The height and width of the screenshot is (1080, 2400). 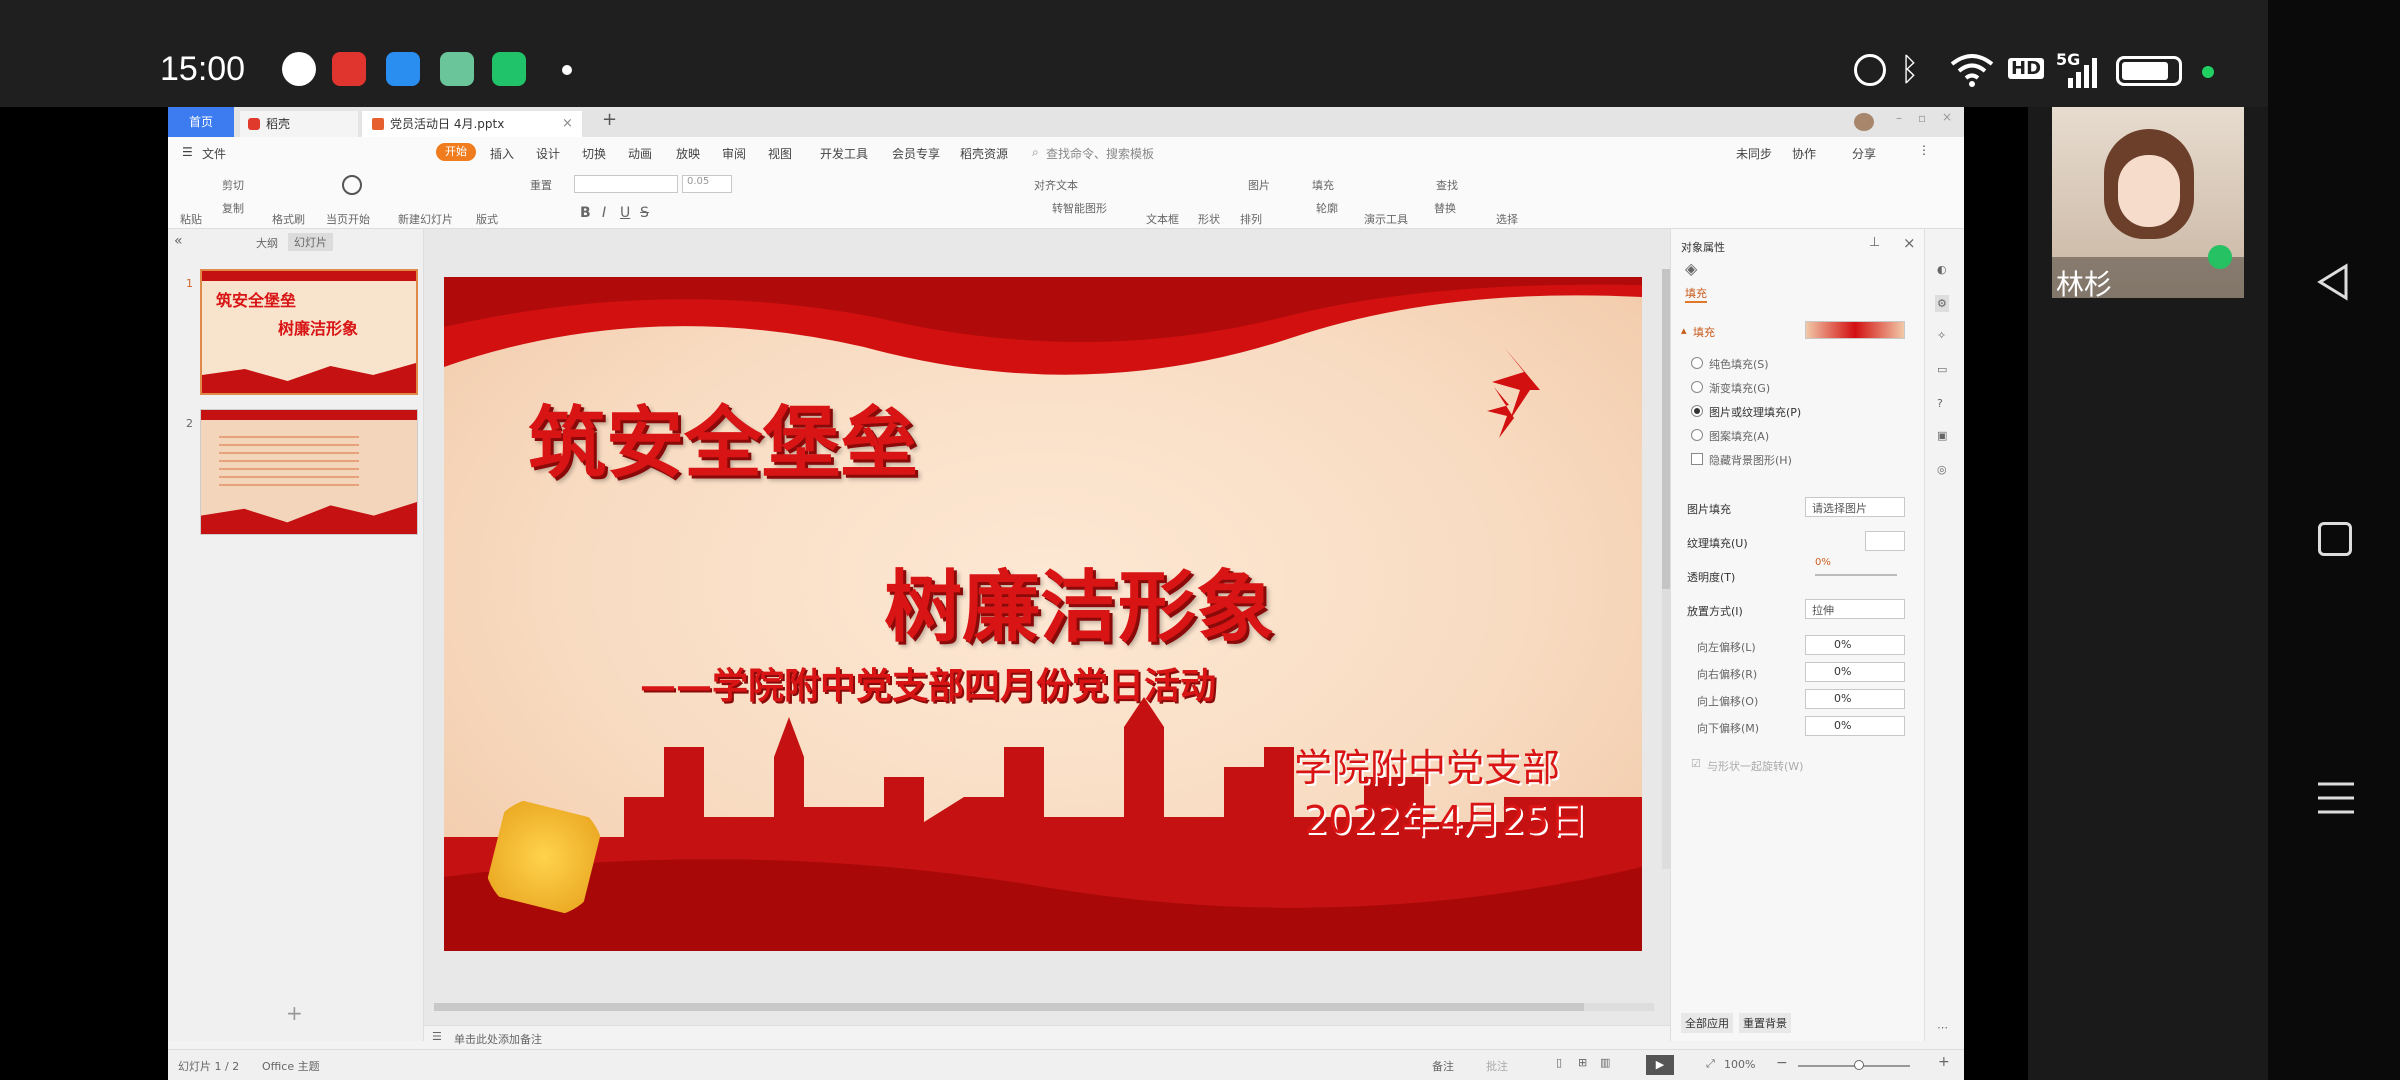 I want to click on texture-select, so click(x=1885, y=541).